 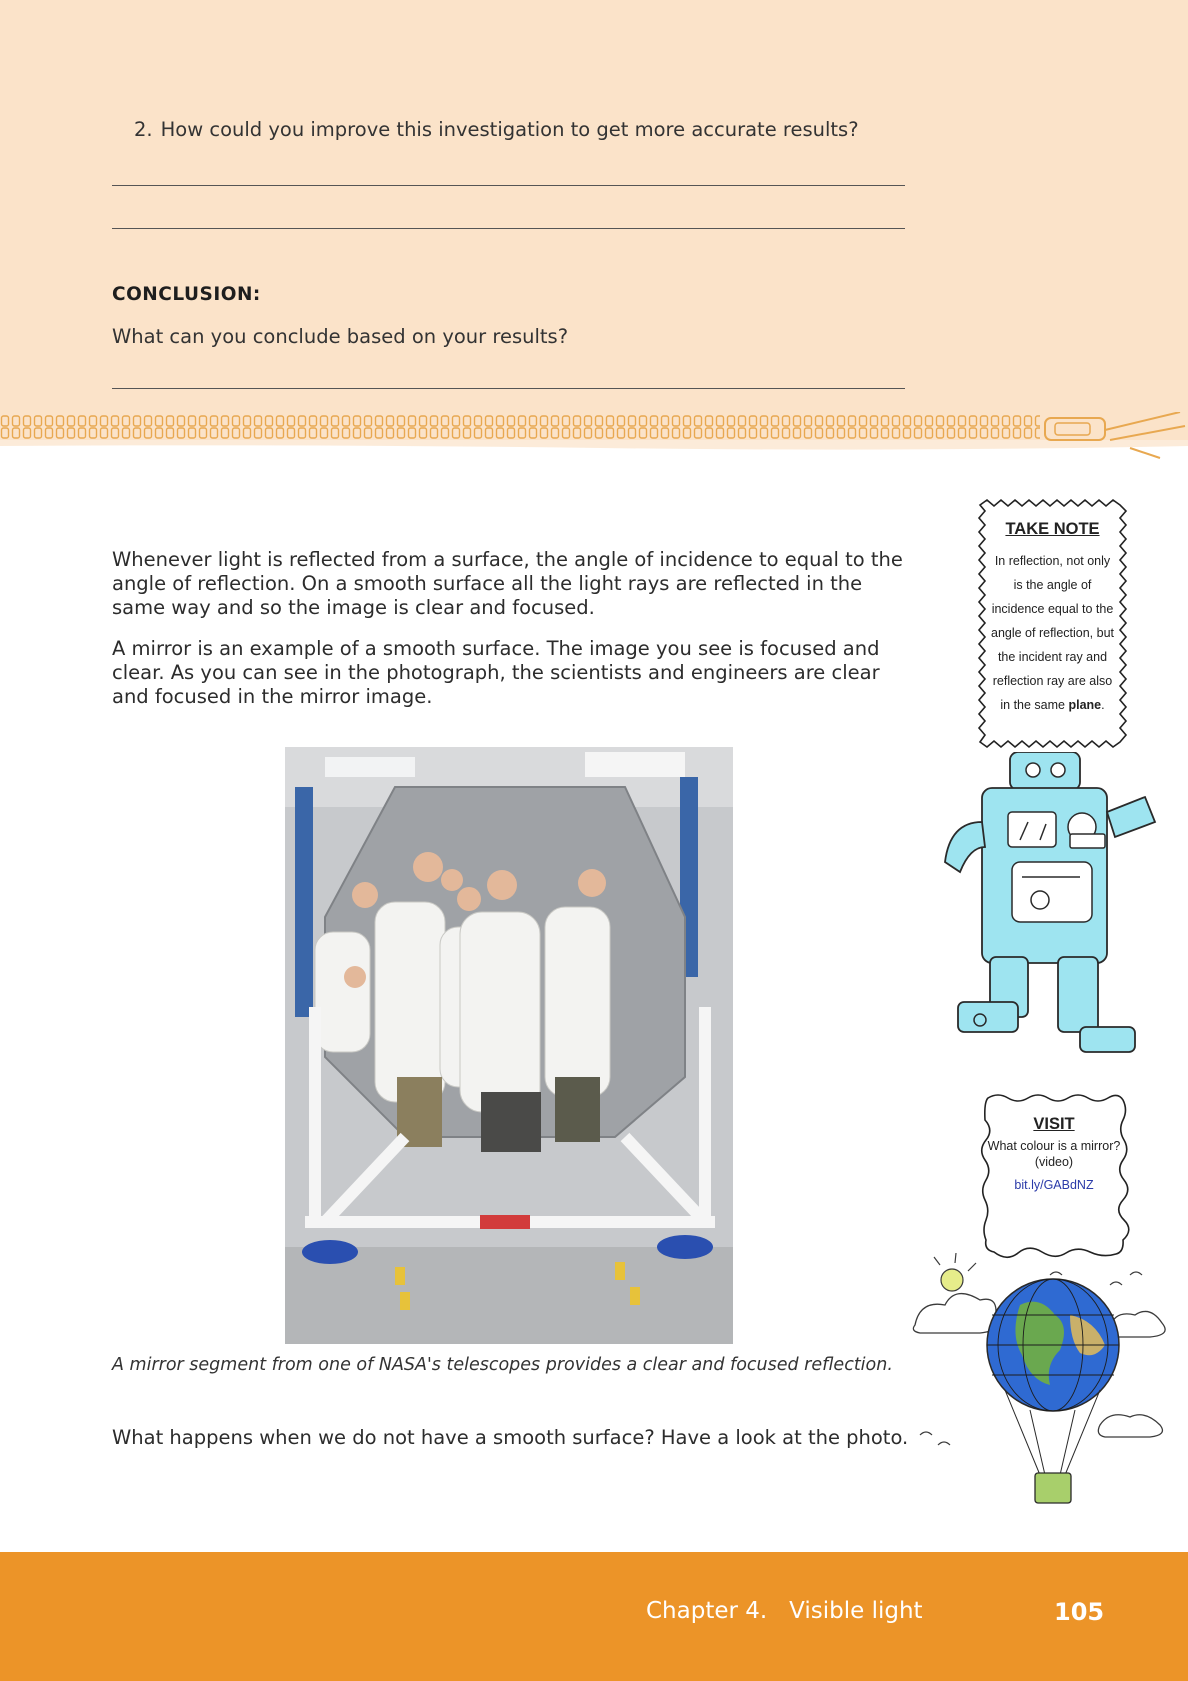 I want to click on visit-text: What colour is a mirror? (video), so click(x=1054, y=1154).